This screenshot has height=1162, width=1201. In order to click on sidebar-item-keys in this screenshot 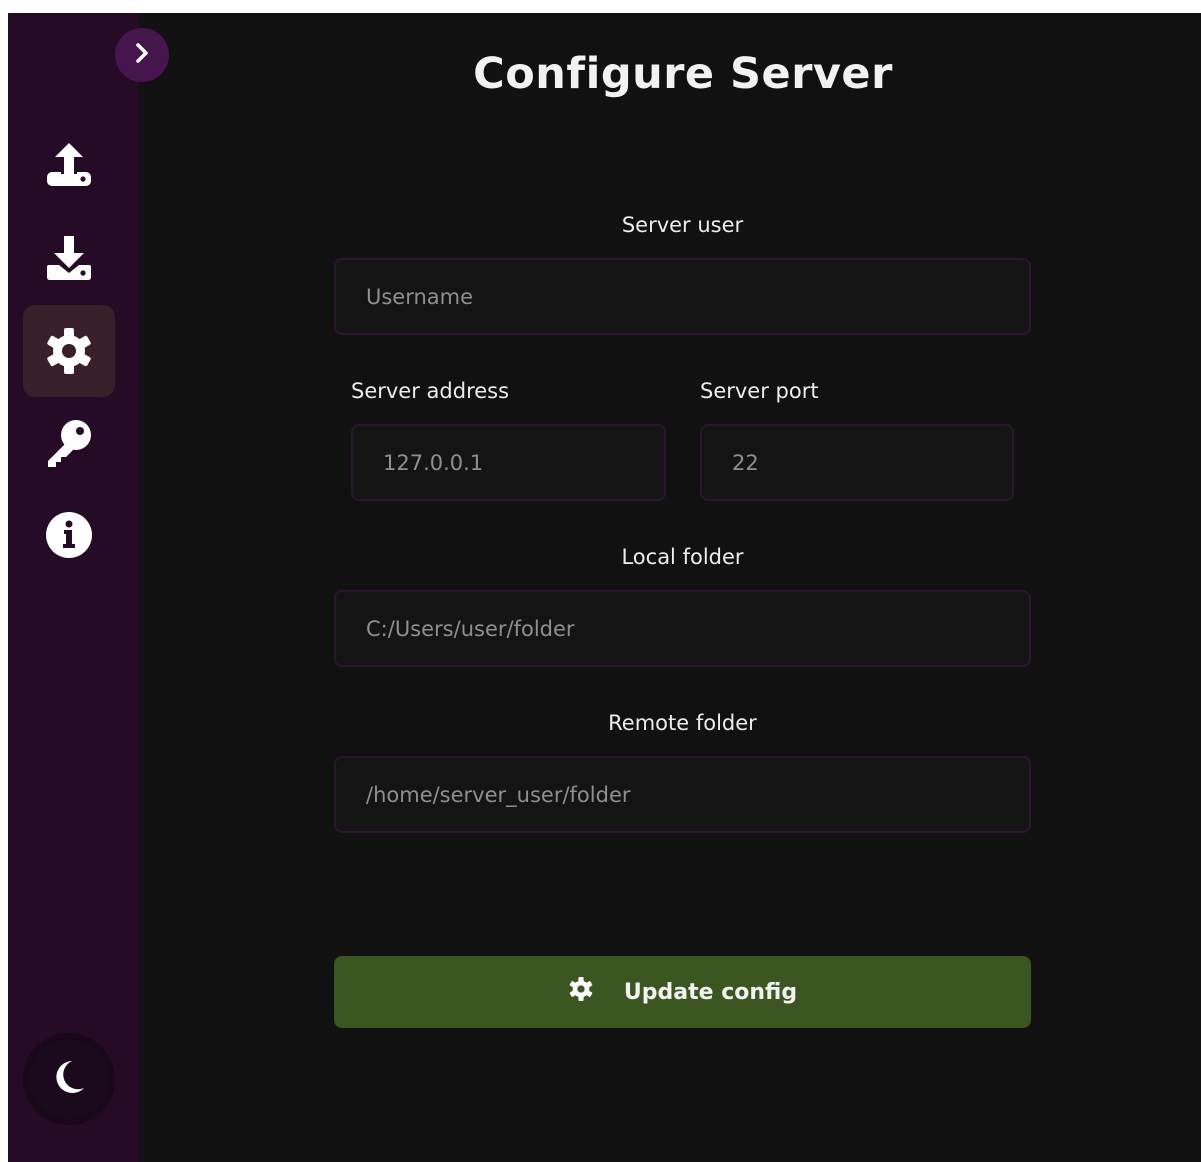, I will do `click(69, 443)`.